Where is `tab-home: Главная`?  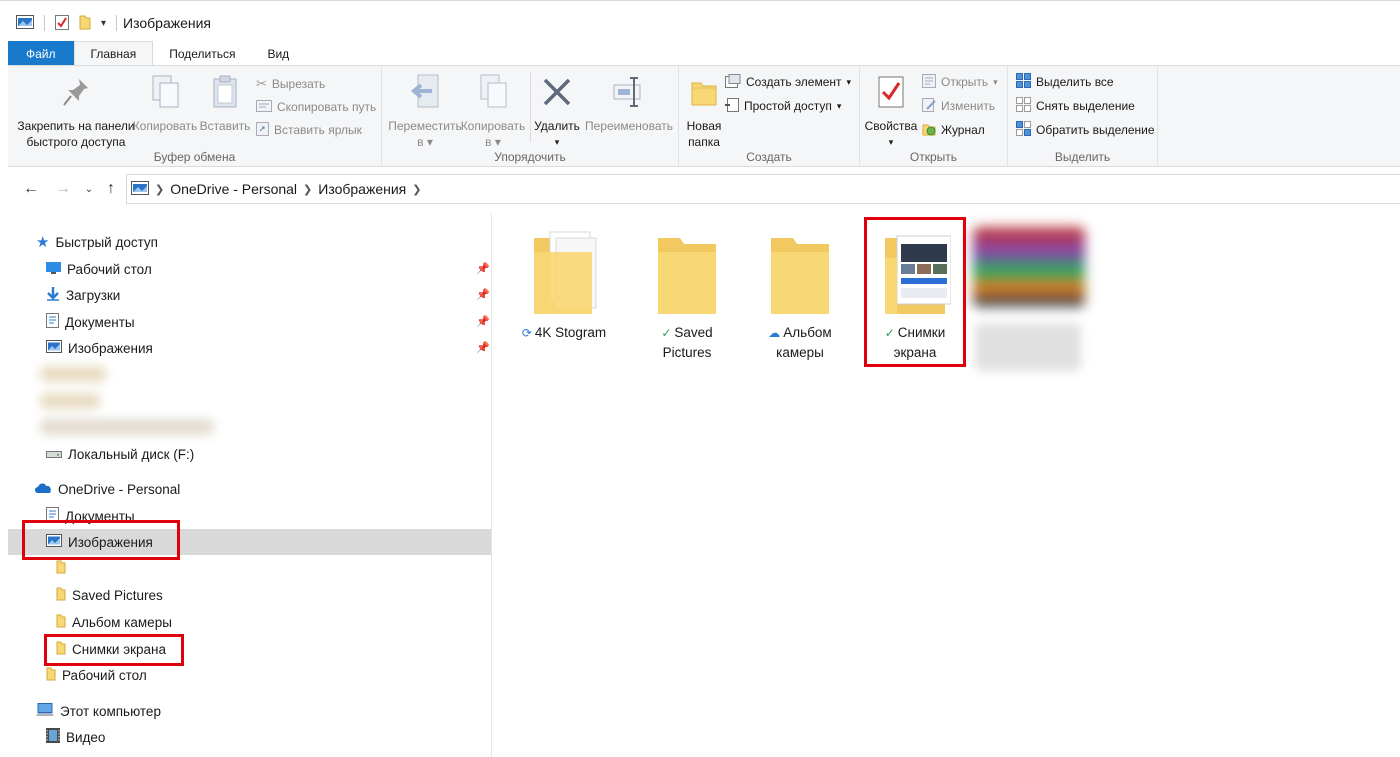
tab-home: Главная is located at coordinates (113, 53).